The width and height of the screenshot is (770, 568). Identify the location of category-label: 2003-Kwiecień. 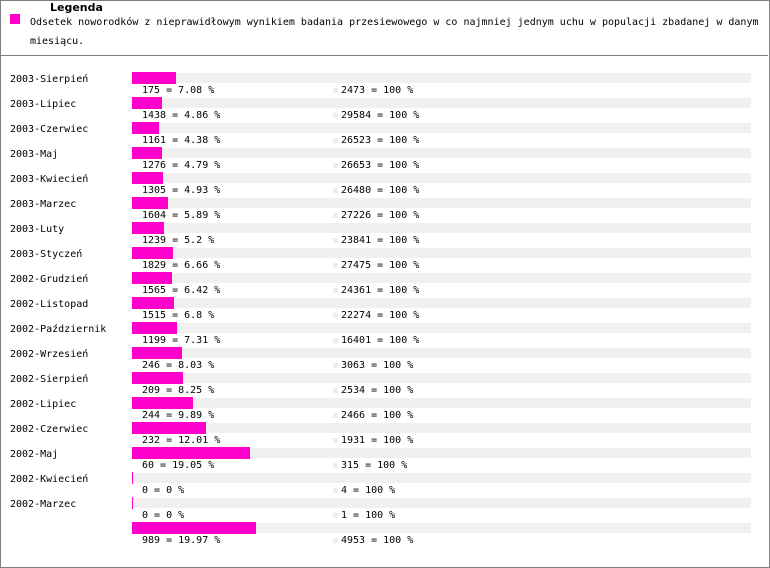
(49, 179).